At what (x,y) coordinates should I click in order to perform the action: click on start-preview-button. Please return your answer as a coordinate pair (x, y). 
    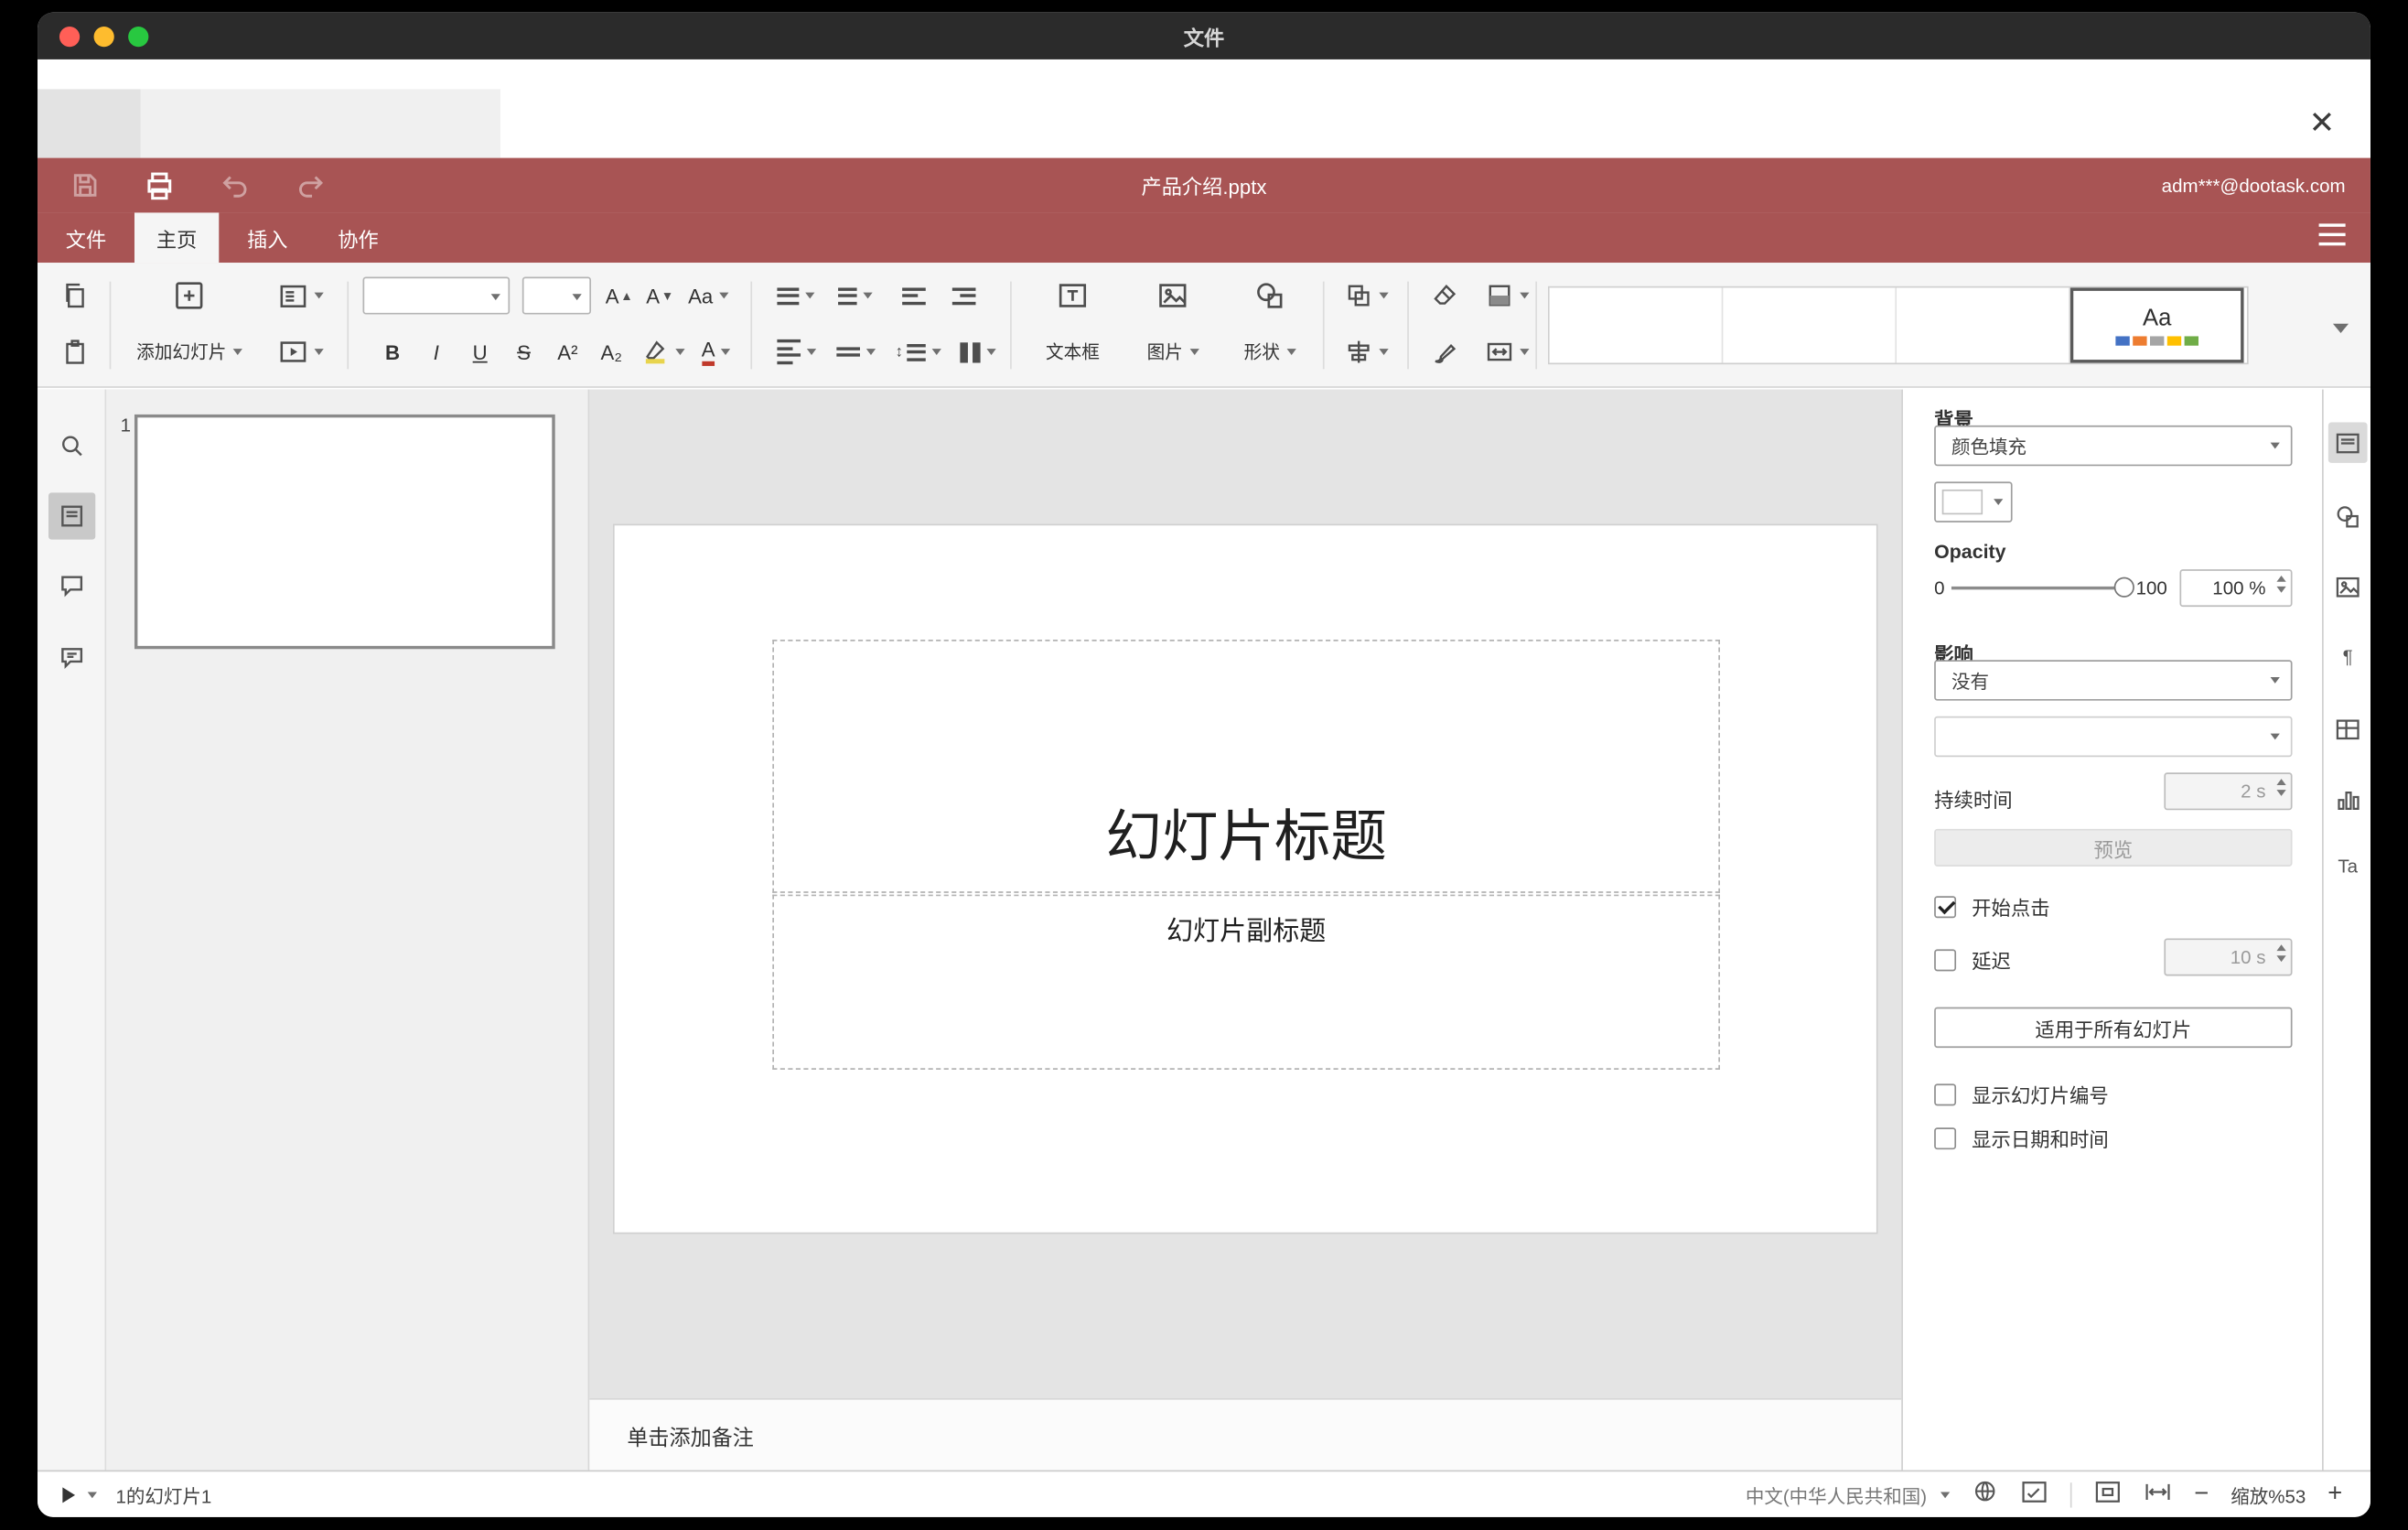
    Looking at the image, I should click on (79, 1495).